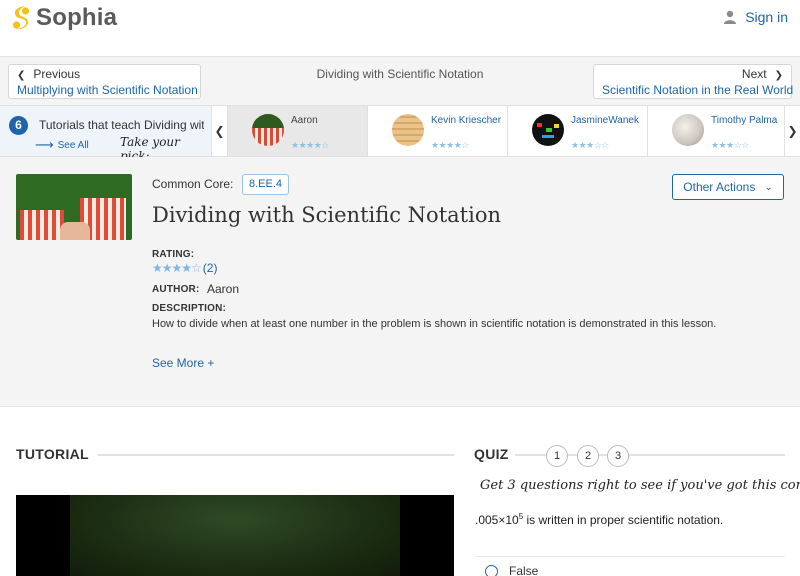  What do you see at coordinates (487, 520) in the screenshot?
I see `question-number: .005` at bounding box center [487, 520].